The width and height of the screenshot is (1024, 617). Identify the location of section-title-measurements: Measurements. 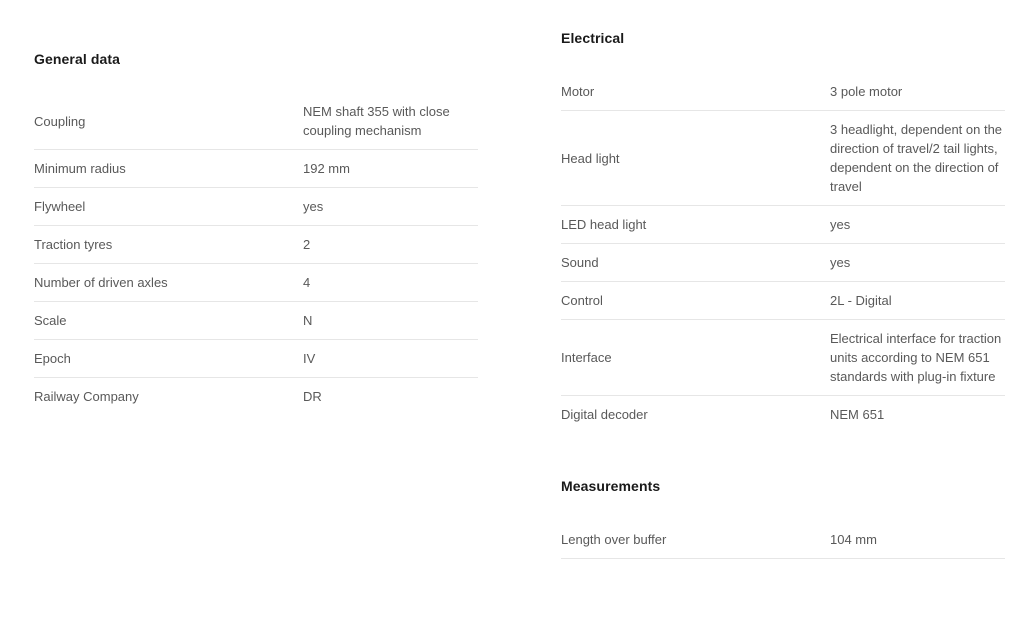
(611, 486).